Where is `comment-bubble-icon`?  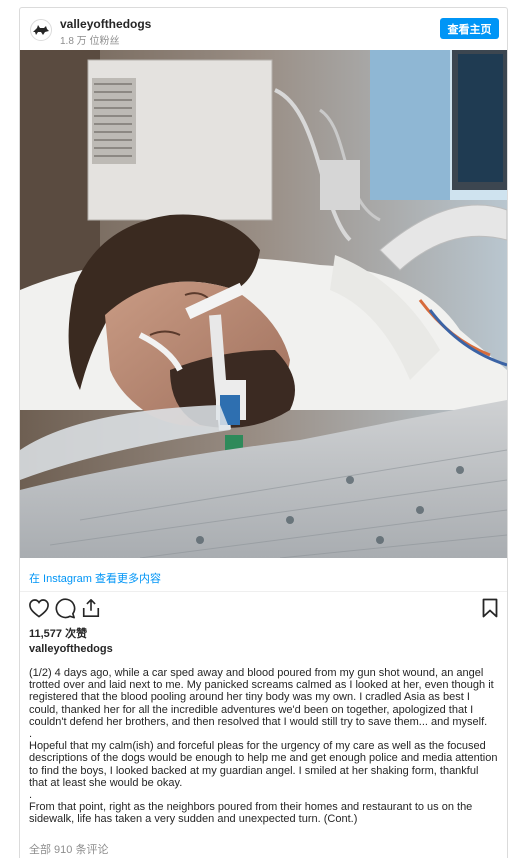 comment-bubble-icon is located at coordinates (65, 611).